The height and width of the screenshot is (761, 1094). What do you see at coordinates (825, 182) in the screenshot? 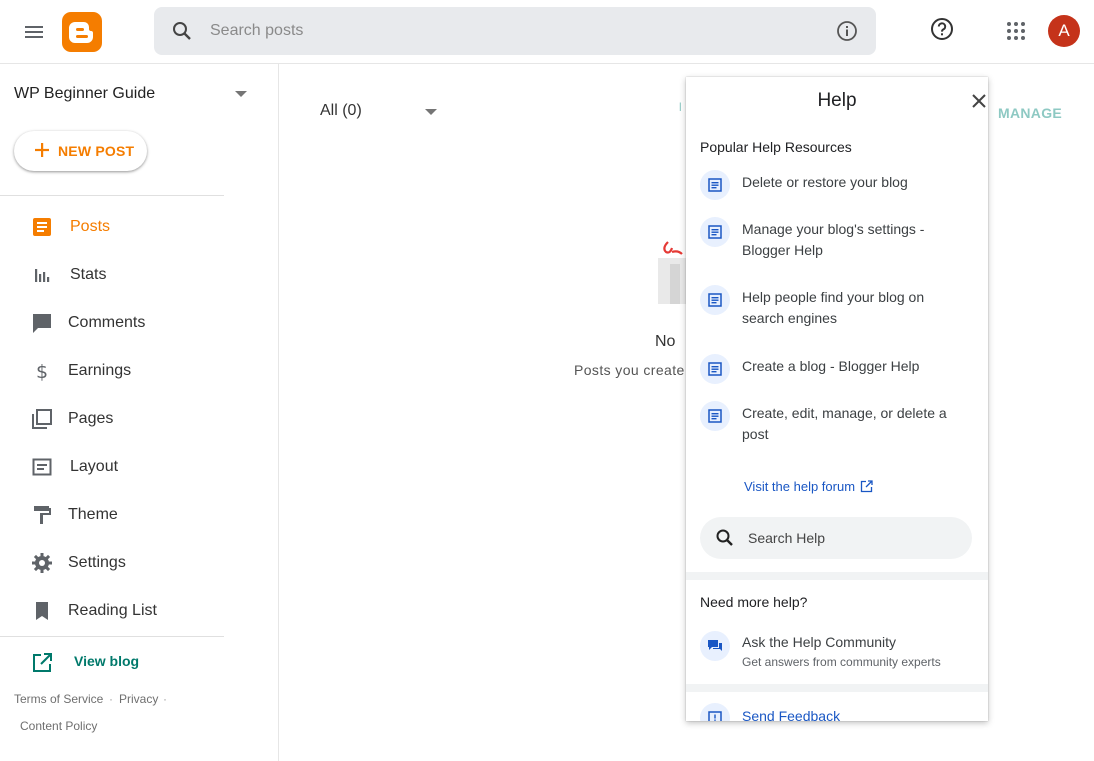
I see `help-resource-label: Delete or restore your blog` at bounding box center [825, 182].